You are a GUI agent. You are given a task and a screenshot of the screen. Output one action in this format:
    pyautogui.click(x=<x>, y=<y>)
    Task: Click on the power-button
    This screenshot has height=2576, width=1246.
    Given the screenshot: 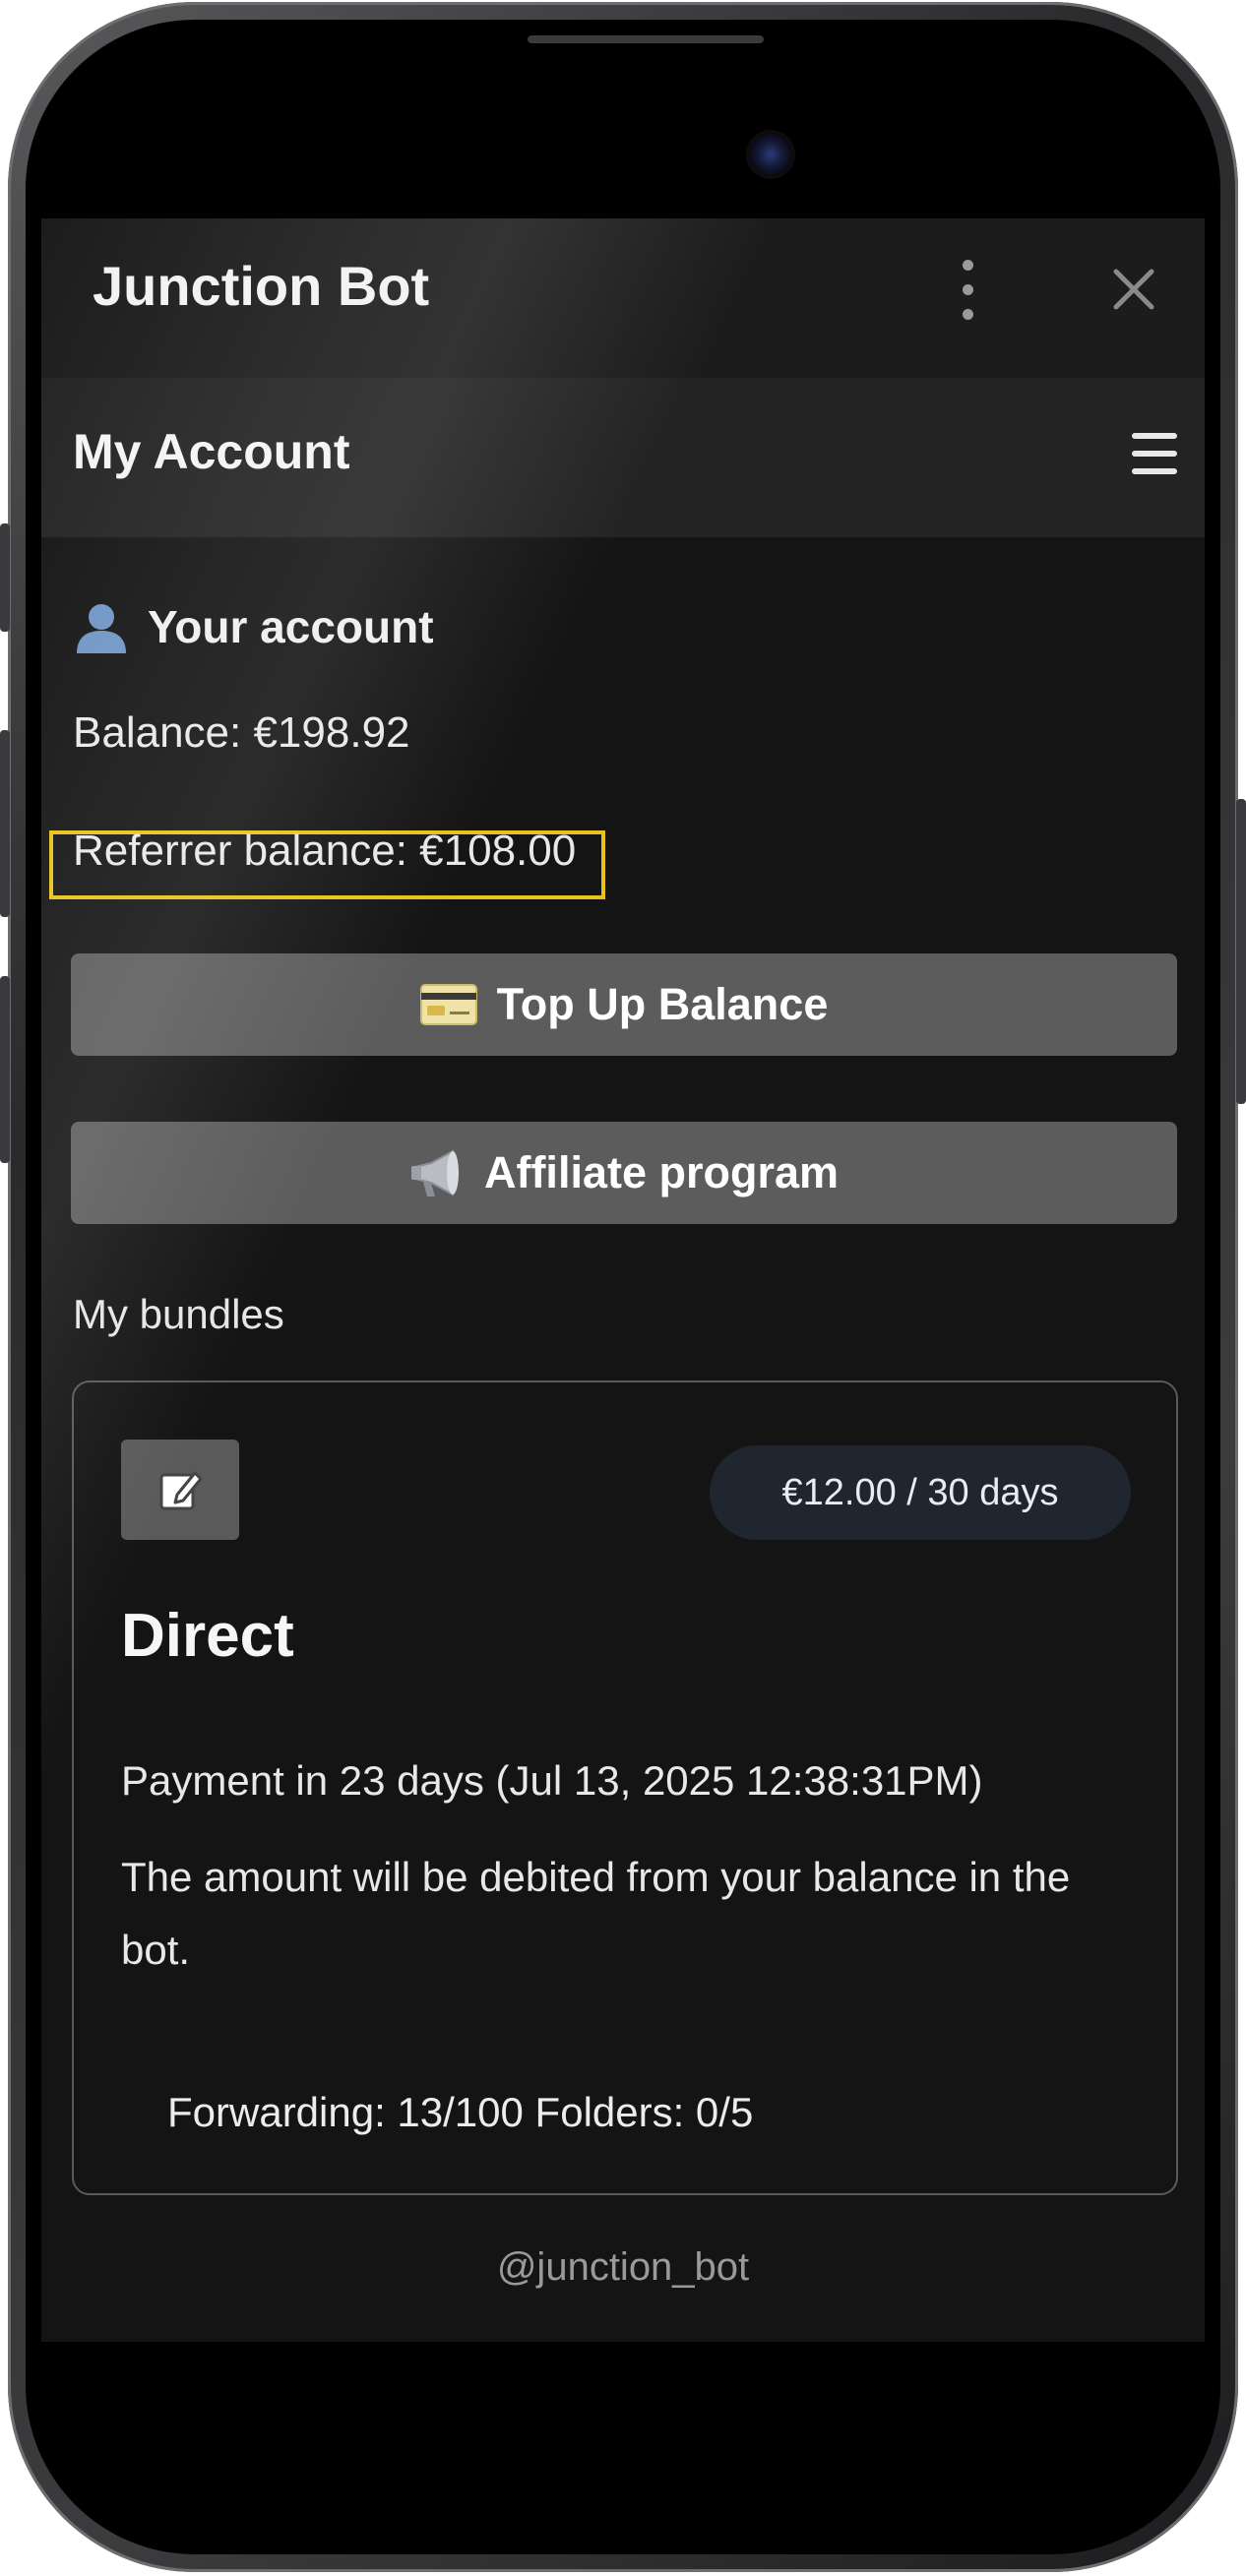 What is the action you would take?
    pyautogui.click(x=1241, y=951)
    